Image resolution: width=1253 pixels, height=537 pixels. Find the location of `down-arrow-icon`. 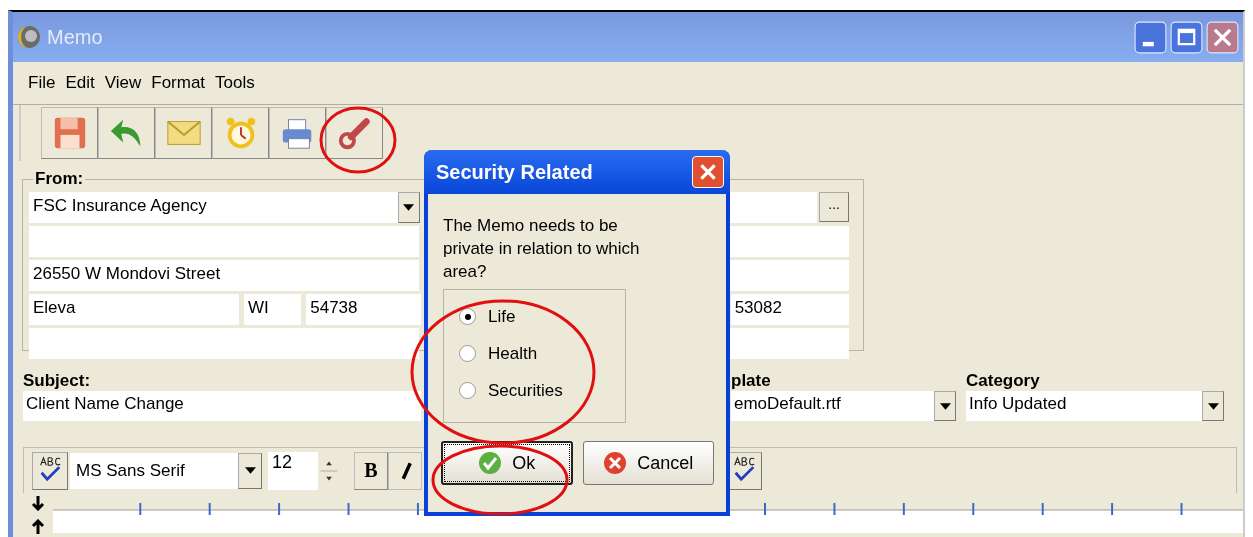

down-arrow-icon is located at coordinates (38, 503).